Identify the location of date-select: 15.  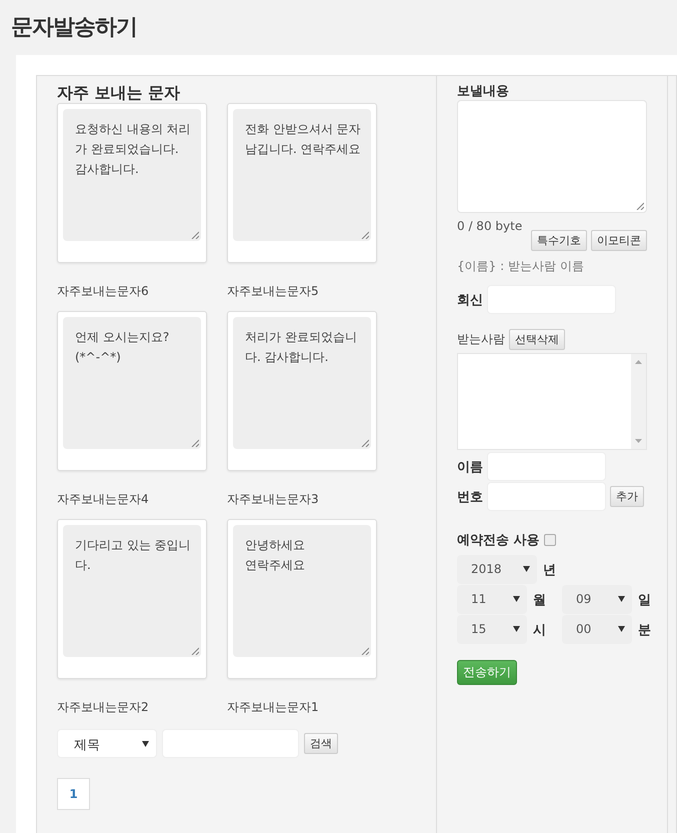
(492, 629).